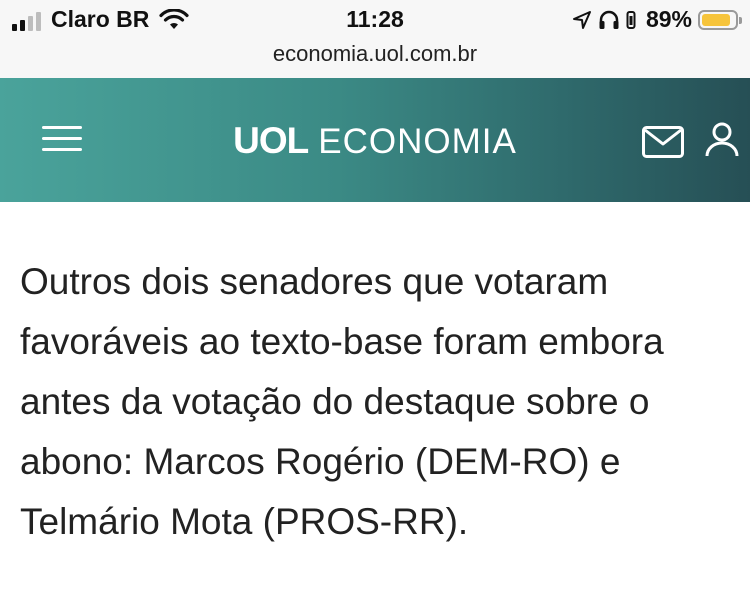 The height and width of the screenshot is (594, 750). Describe the element at coordinates (375, 53) in the screenshot. I see `url-text: economia.uol.com.br` at that location.